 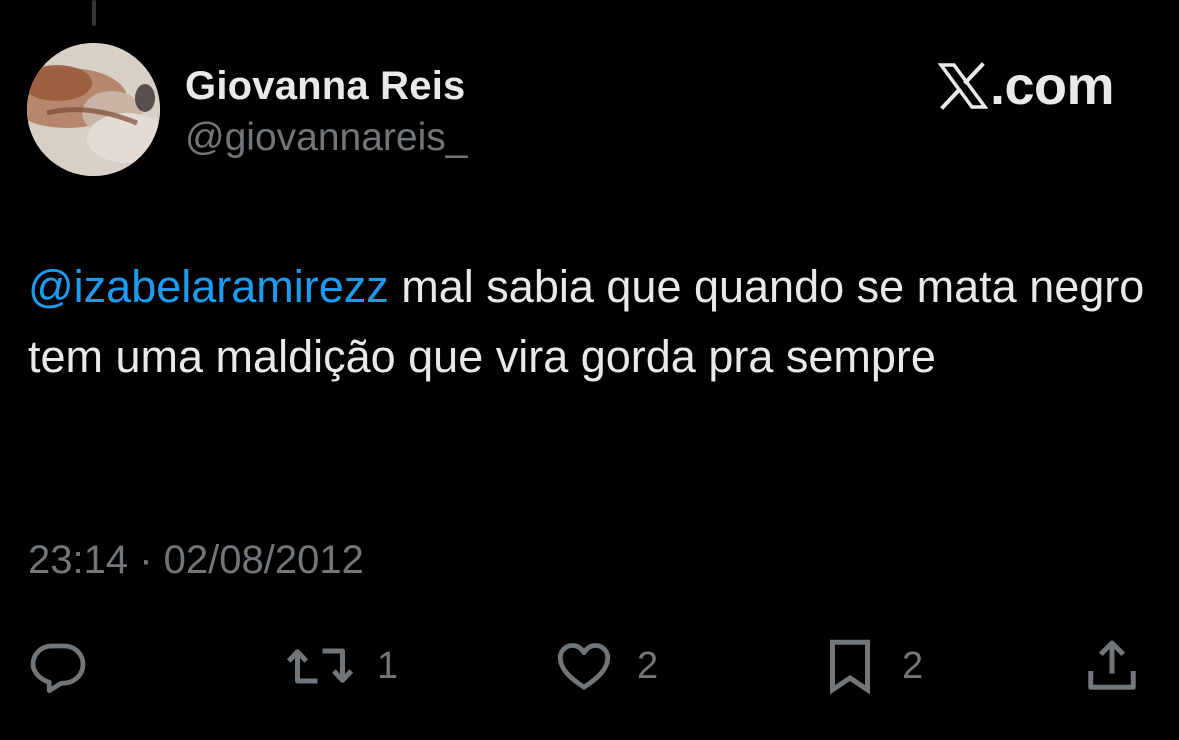 I want to click on reply-icon, so click(x=58, y=668).